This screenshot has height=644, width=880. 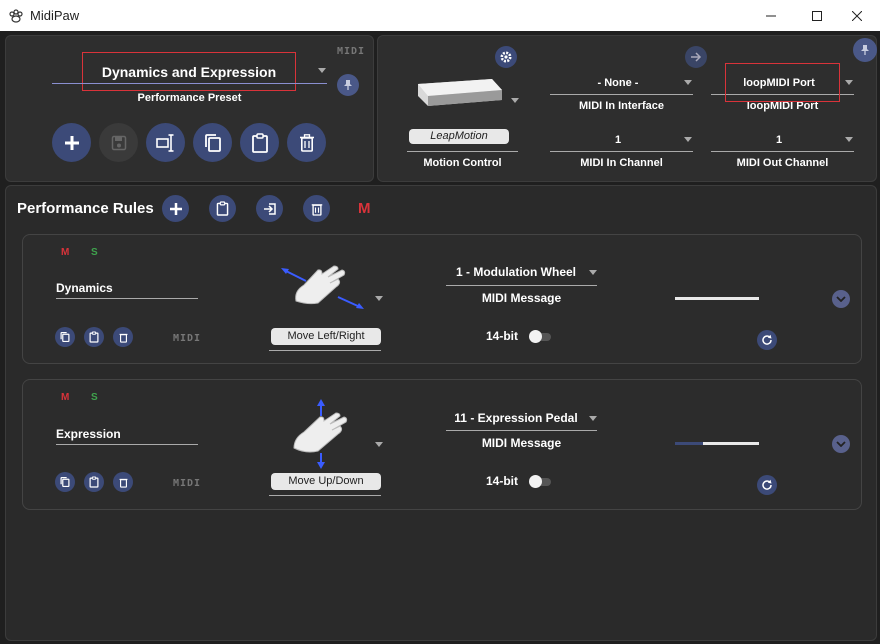 What do you see at coordinates (85, 208) in the screenshot?
I see `performance-rules-title: Performance Rules` at bounding box center [85, 208].